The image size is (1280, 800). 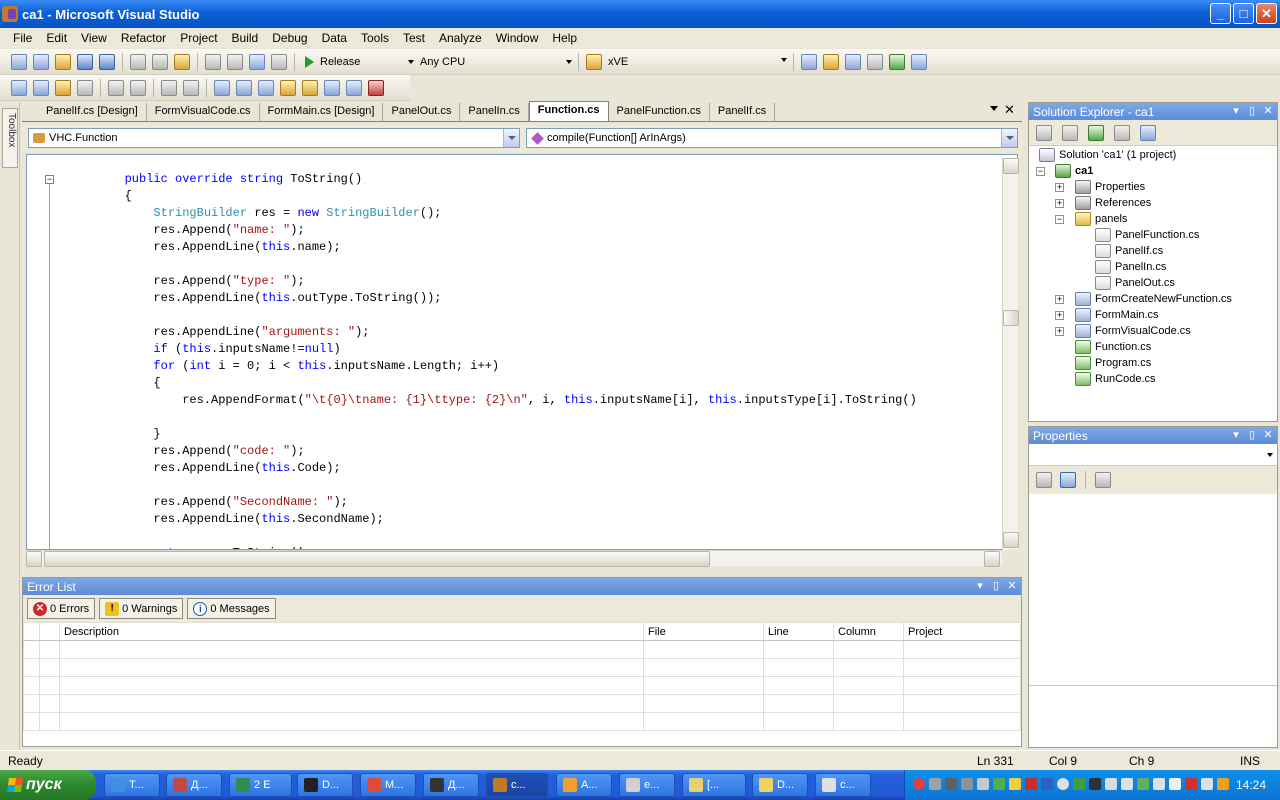 What do you see at coordinates (138, 61) in the screenshot?
I see `cut-icon` at bounding box center [138, 61].